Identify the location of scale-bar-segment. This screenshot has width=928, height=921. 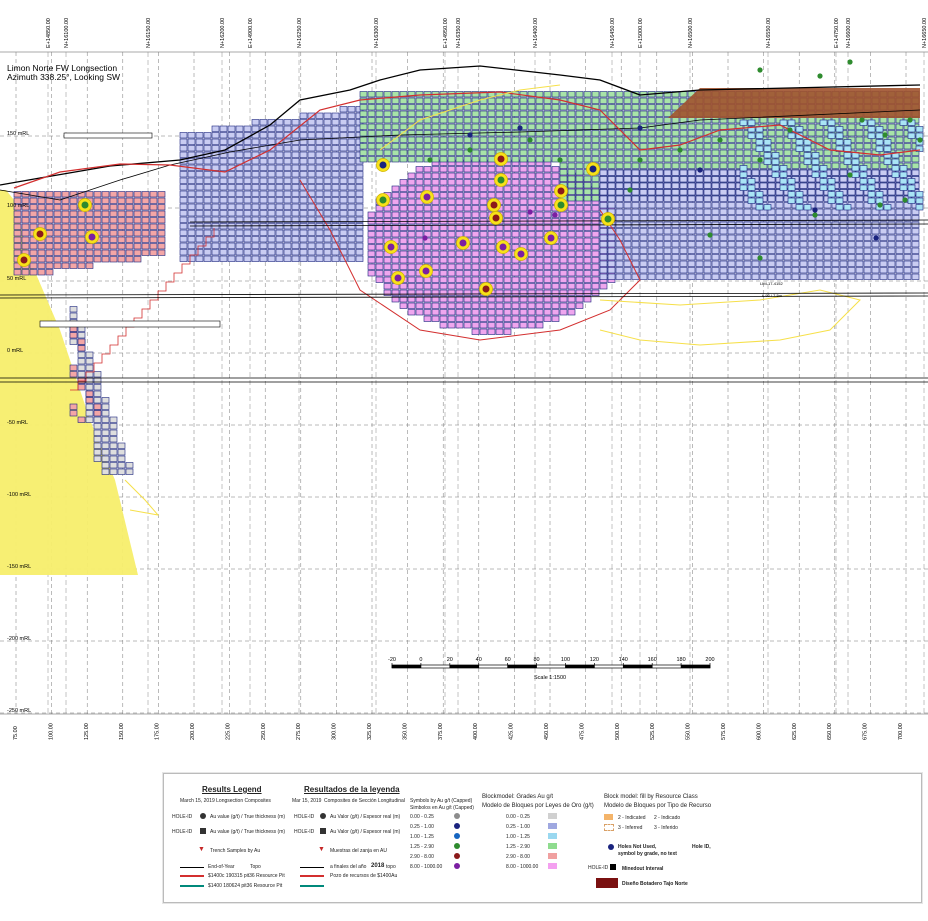
(406, 666).